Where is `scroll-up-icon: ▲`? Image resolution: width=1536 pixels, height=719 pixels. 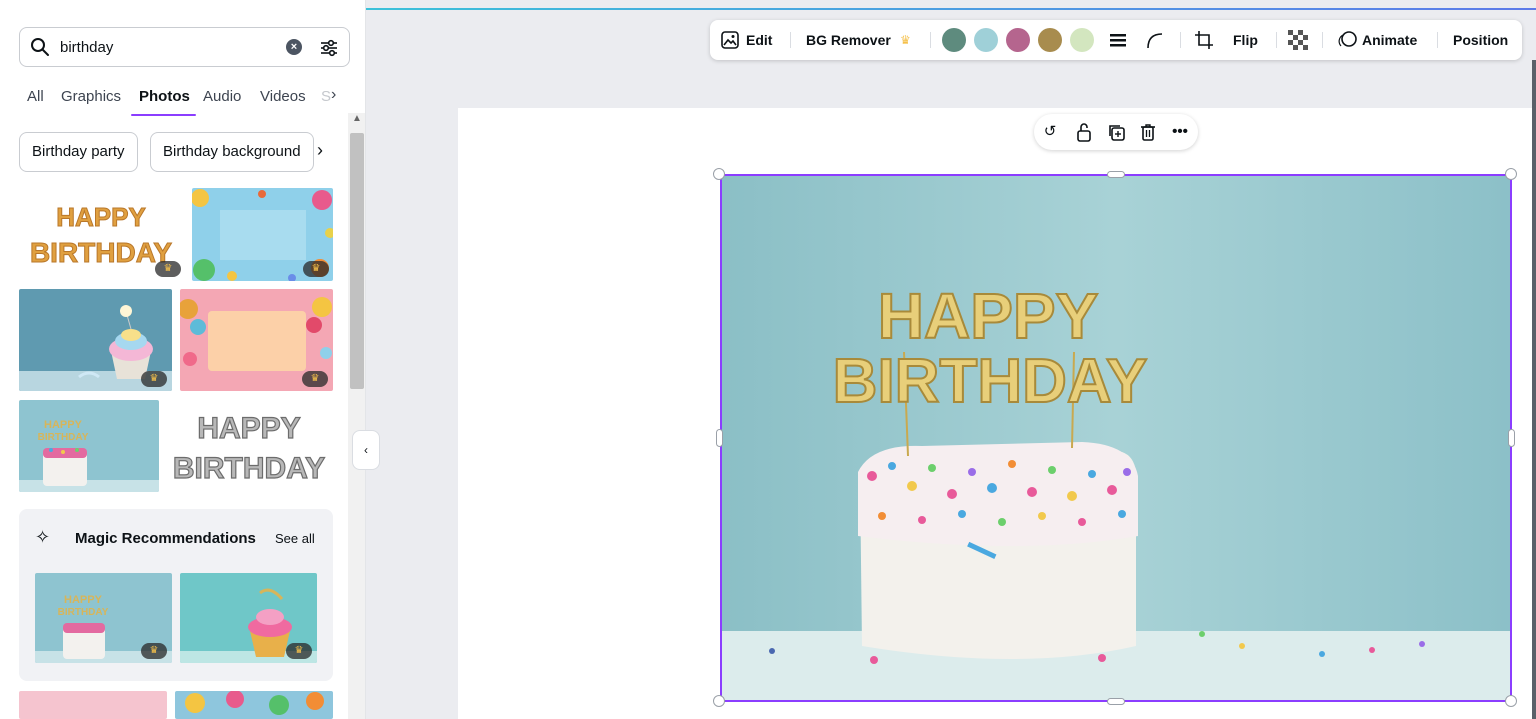
scroll-up-icon: ▲ is located at coordinates (357, 118).